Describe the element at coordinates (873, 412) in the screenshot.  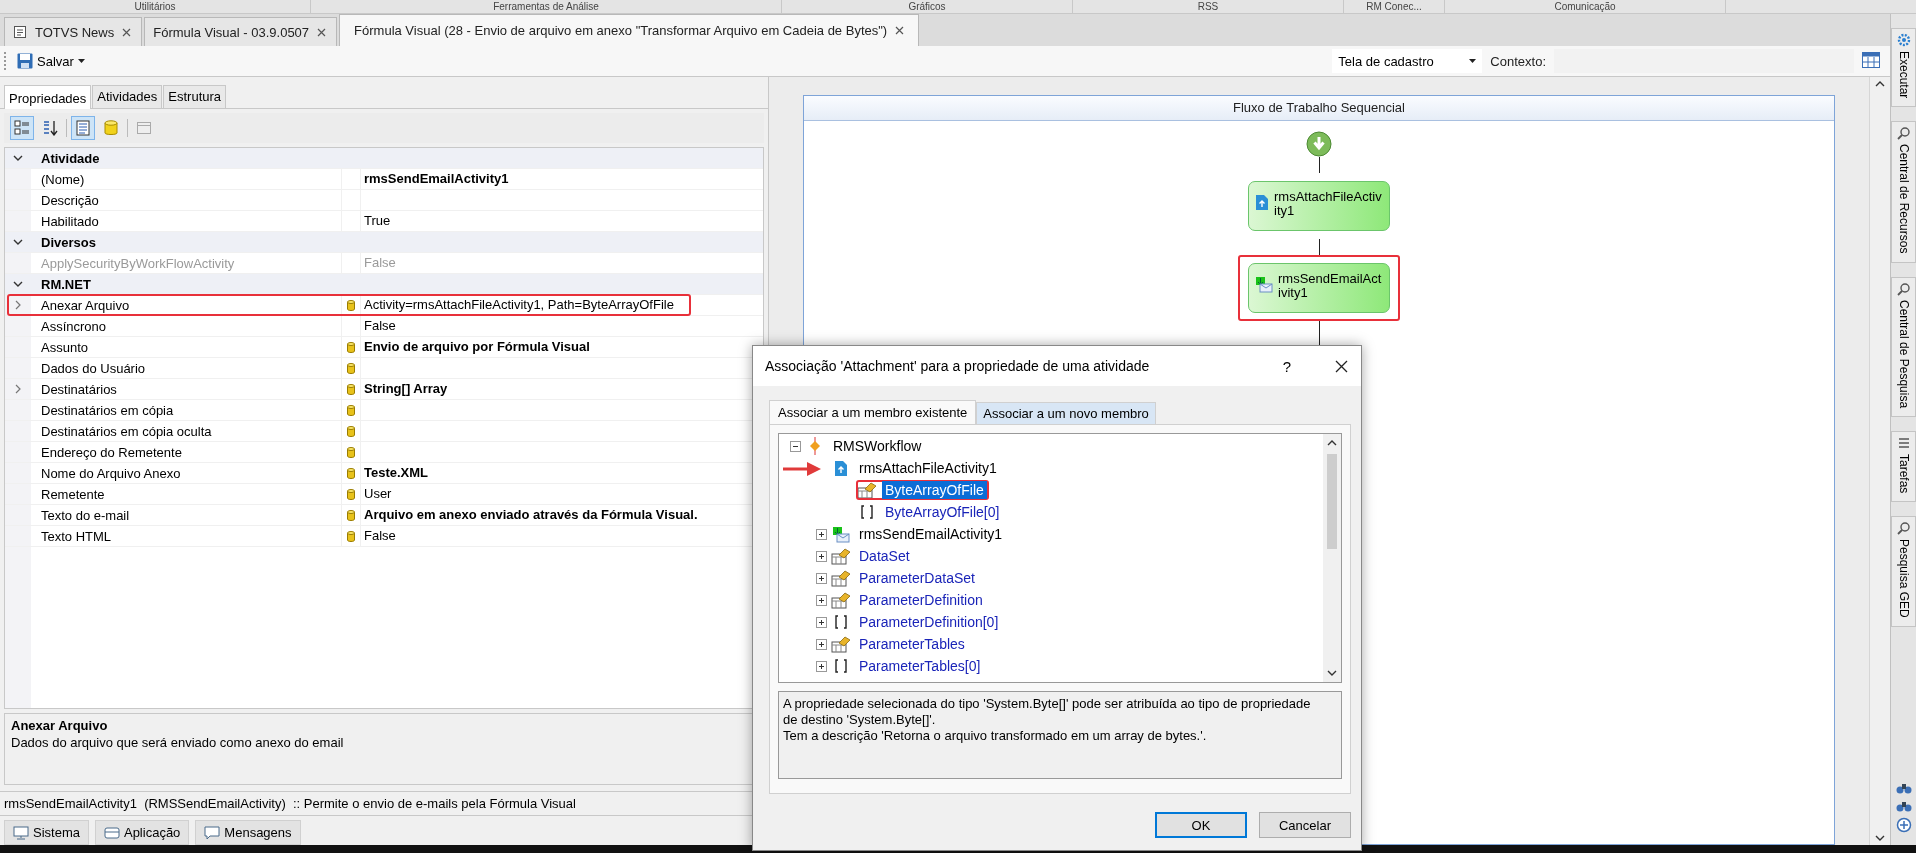
I see `dialog-tab: Associar a um membro existente` at that location.